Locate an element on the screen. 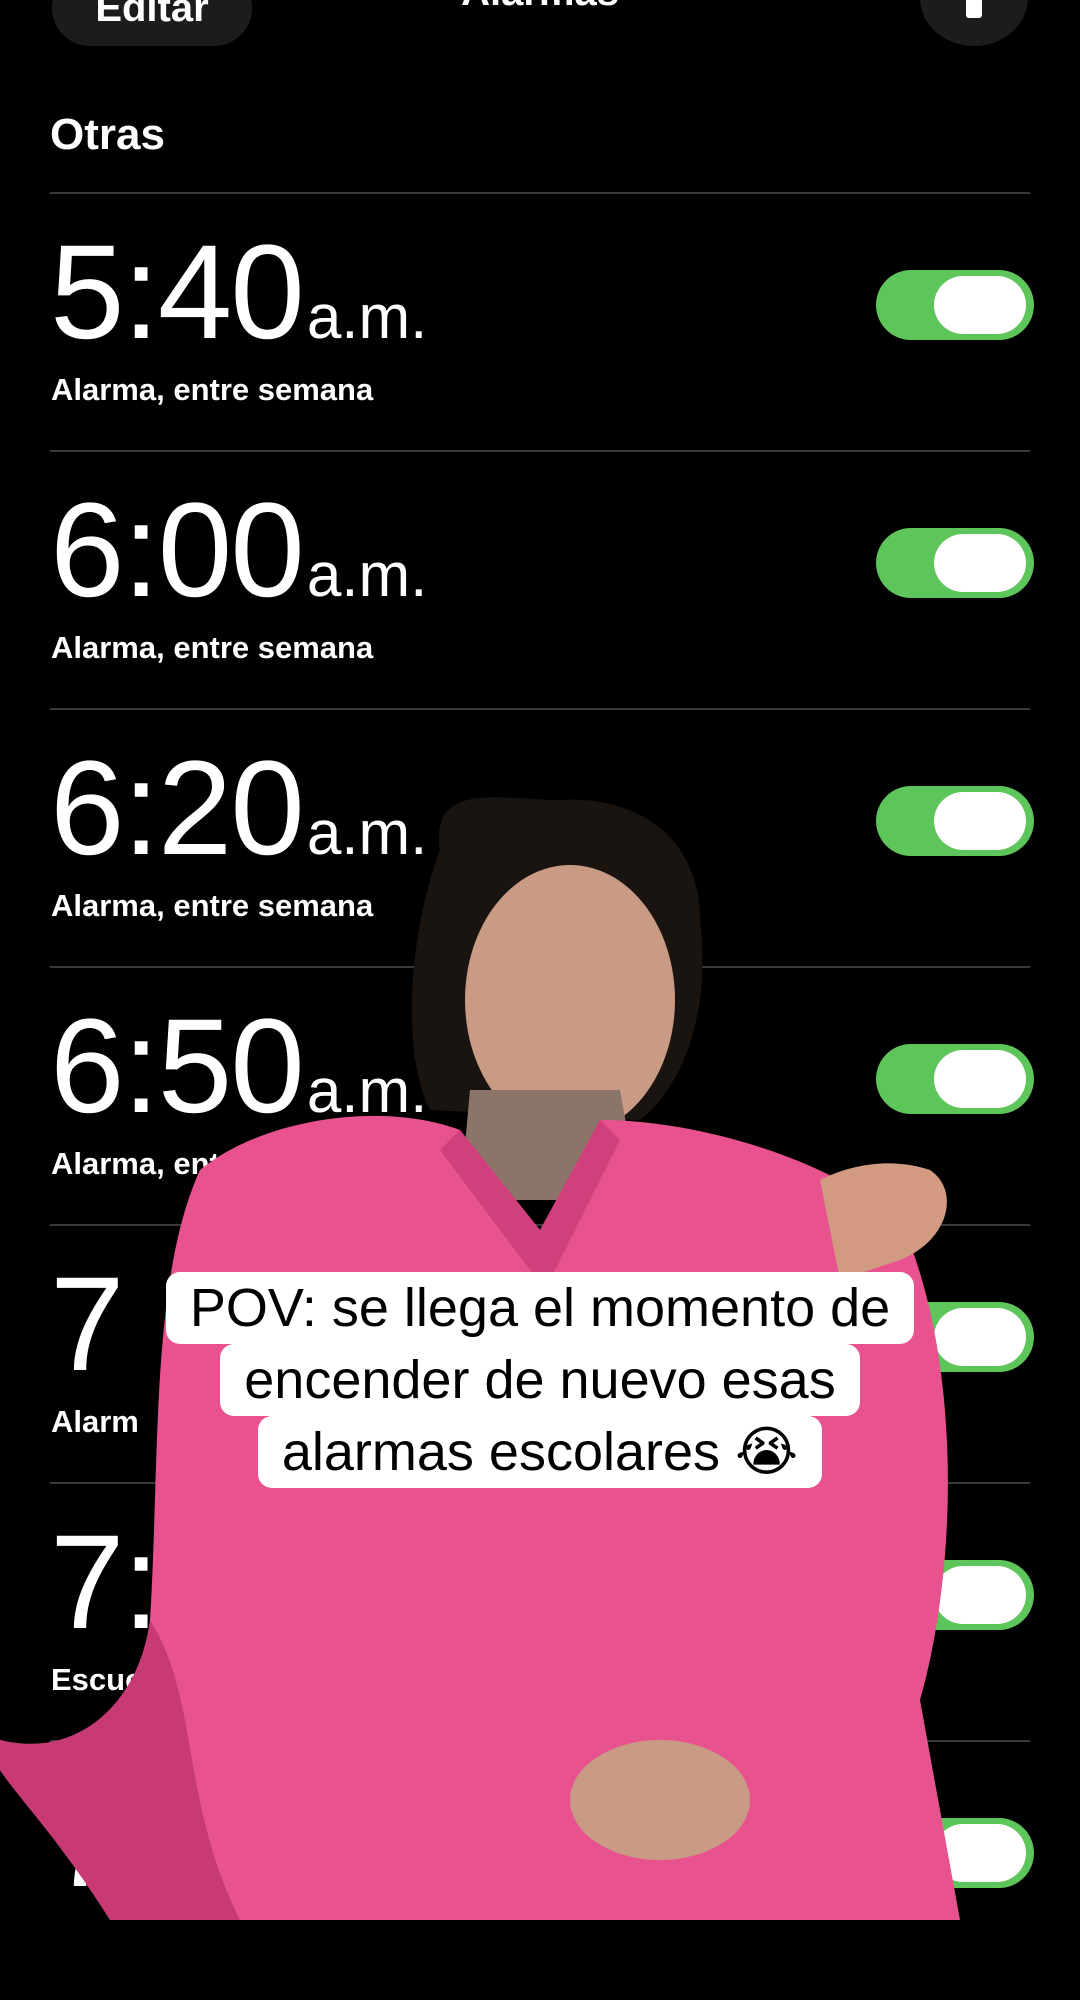 This screenshot has width=1080, height=2000. caption-line: POV: se llega el momento de is located at coordinates (540, 1308).